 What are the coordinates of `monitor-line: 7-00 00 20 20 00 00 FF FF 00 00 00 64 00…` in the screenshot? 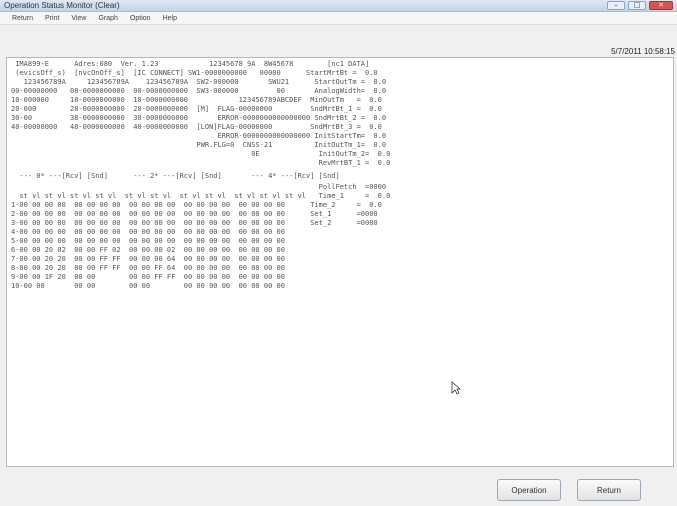 It's located at (148, 259).